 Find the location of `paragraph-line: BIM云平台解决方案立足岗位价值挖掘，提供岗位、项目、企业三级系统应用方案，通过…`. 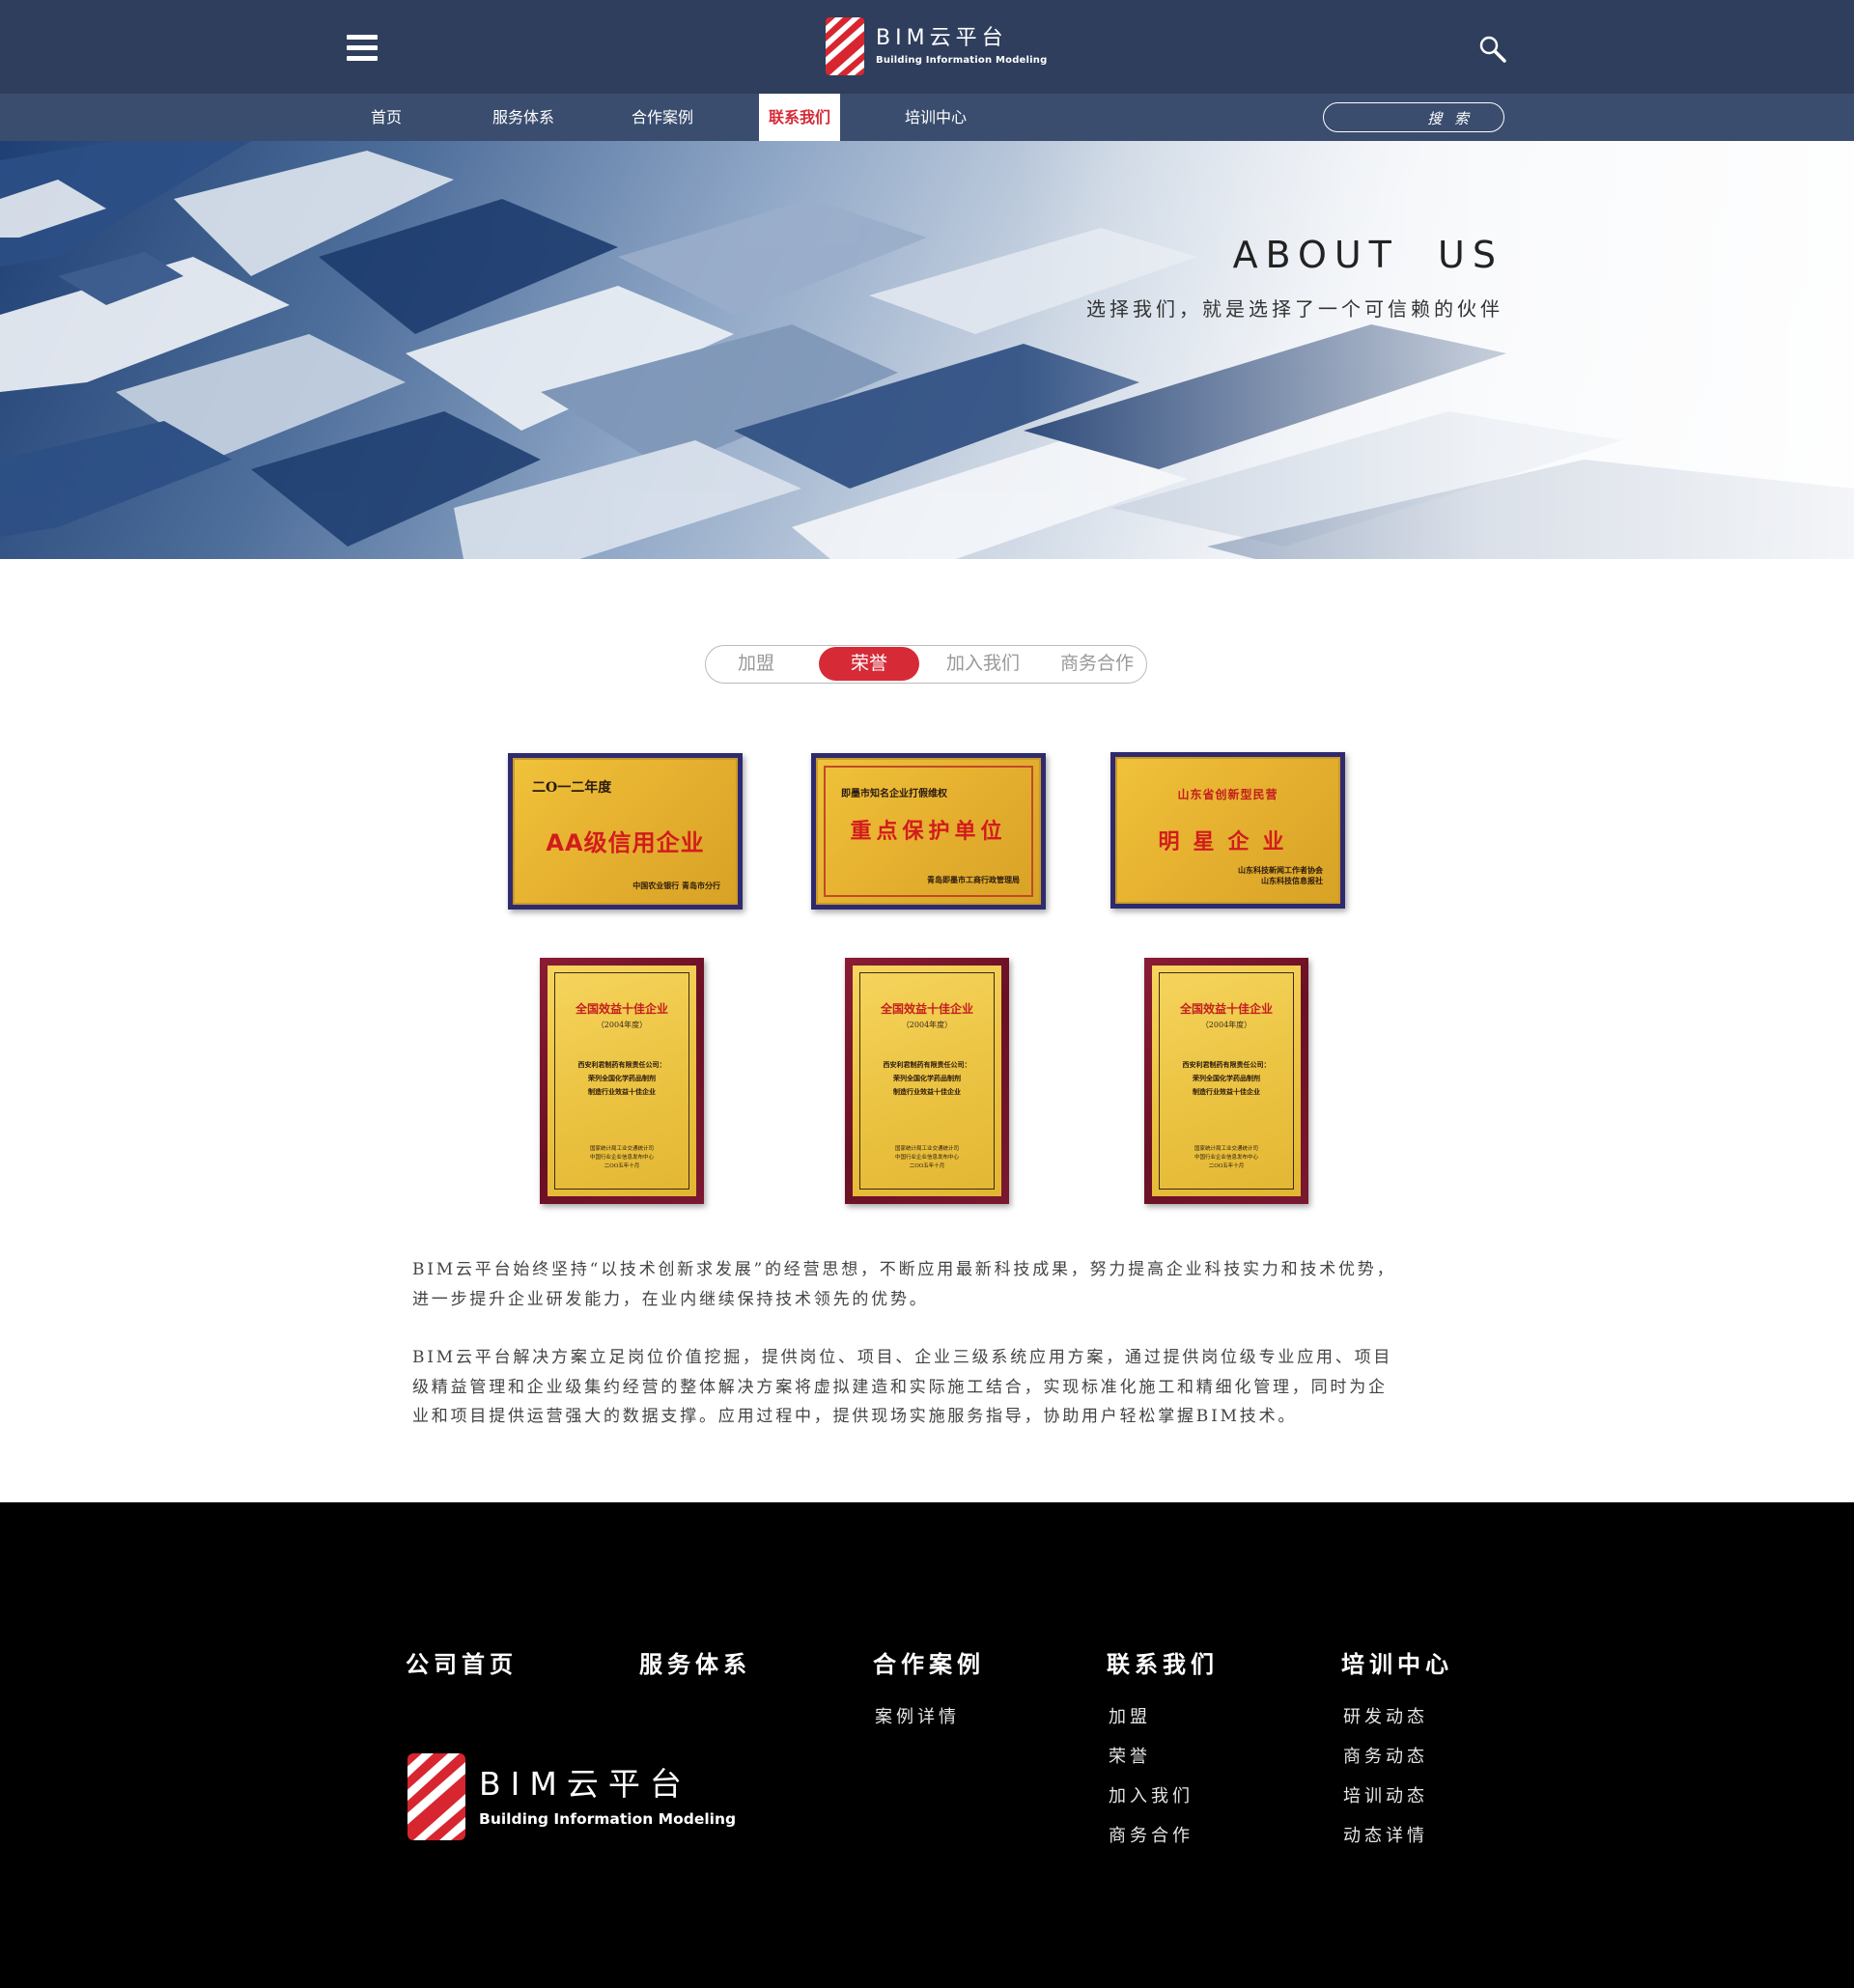

paragraph-line: BIM云平台解决方案立足岗位价值挖掘，提供岗位、项目、企业三级系统应用方案，通过… is located at coordinates (902, 1357).